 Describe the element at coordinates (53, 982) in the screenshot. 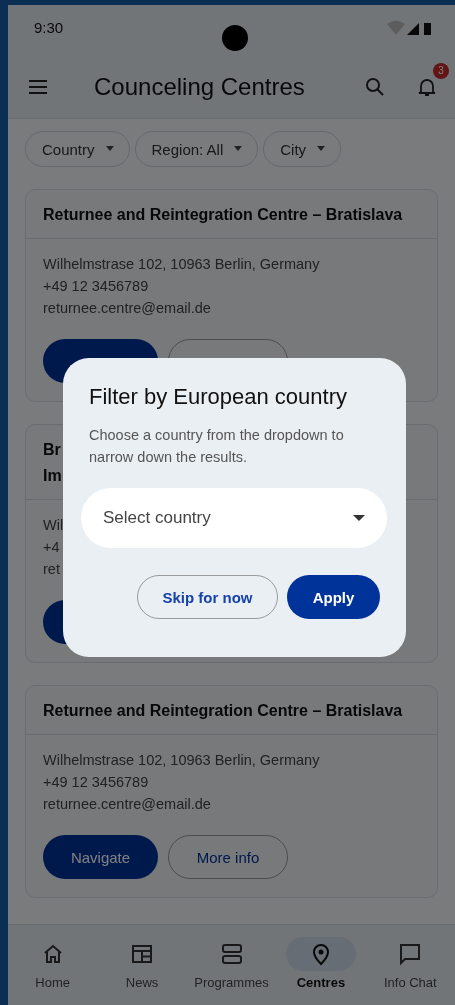

I see `nav-label: Home` at that location.